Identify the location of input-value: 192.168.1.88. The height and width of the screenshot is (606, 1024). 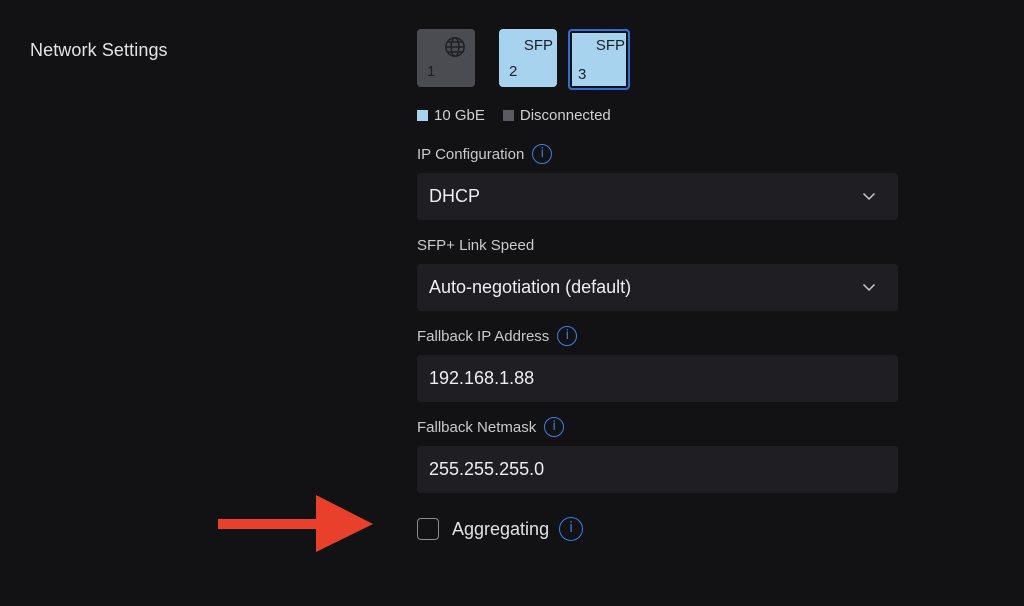
(482, 378).